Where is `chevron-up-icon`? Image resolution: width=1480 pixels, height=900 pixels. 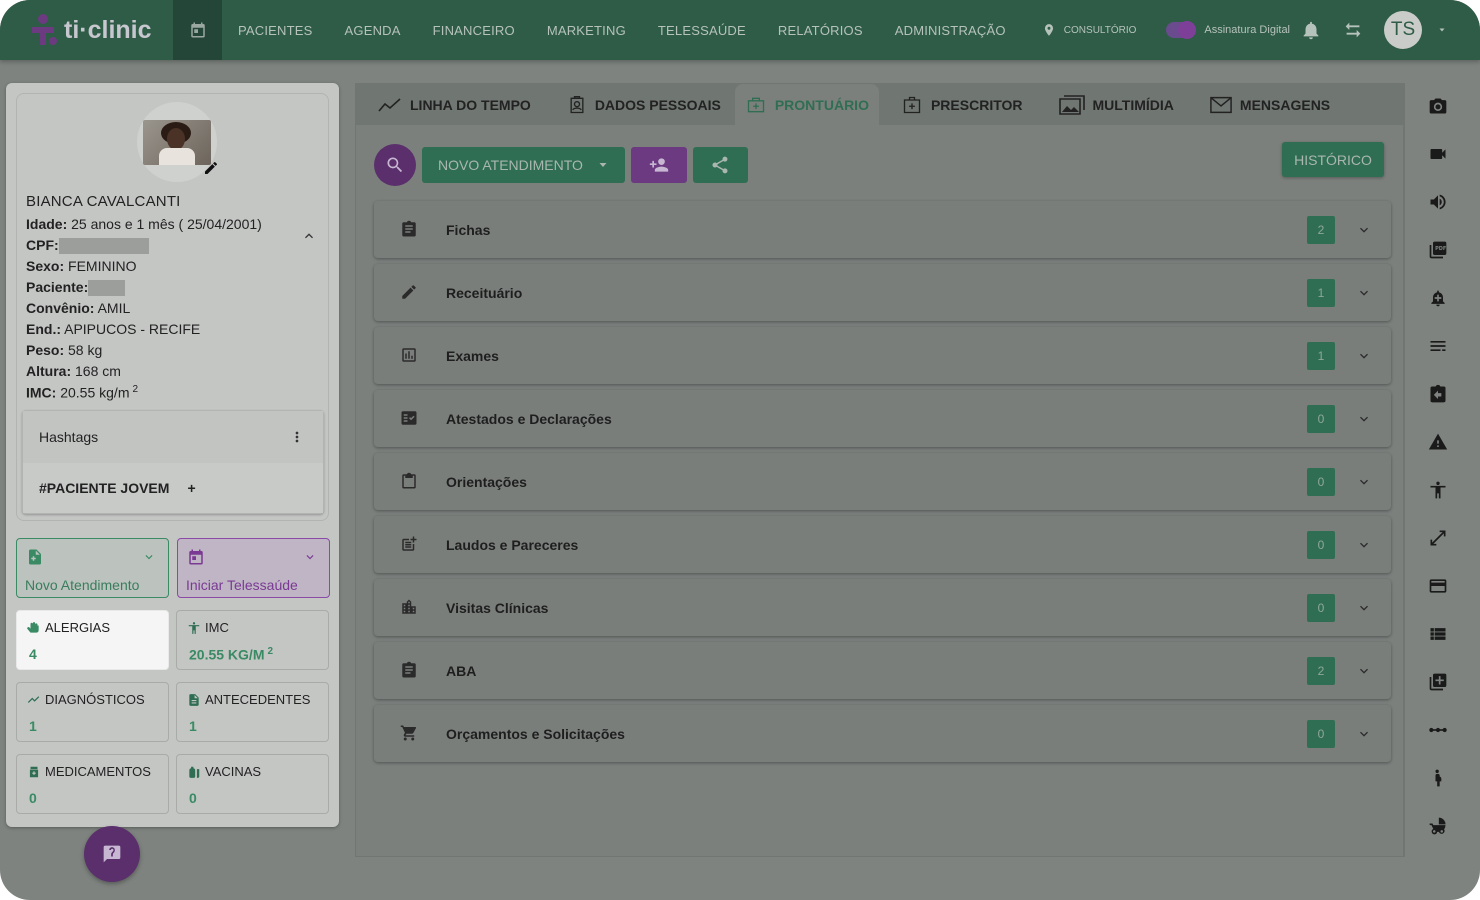
chevron-up-icon is located at coordinates (309, 236).